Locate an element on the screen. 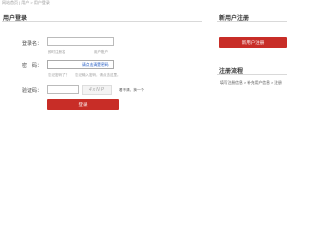 The image size is (320, 243). password-hint-left: 忘记密码了？ is located at coordinates (58, 75).